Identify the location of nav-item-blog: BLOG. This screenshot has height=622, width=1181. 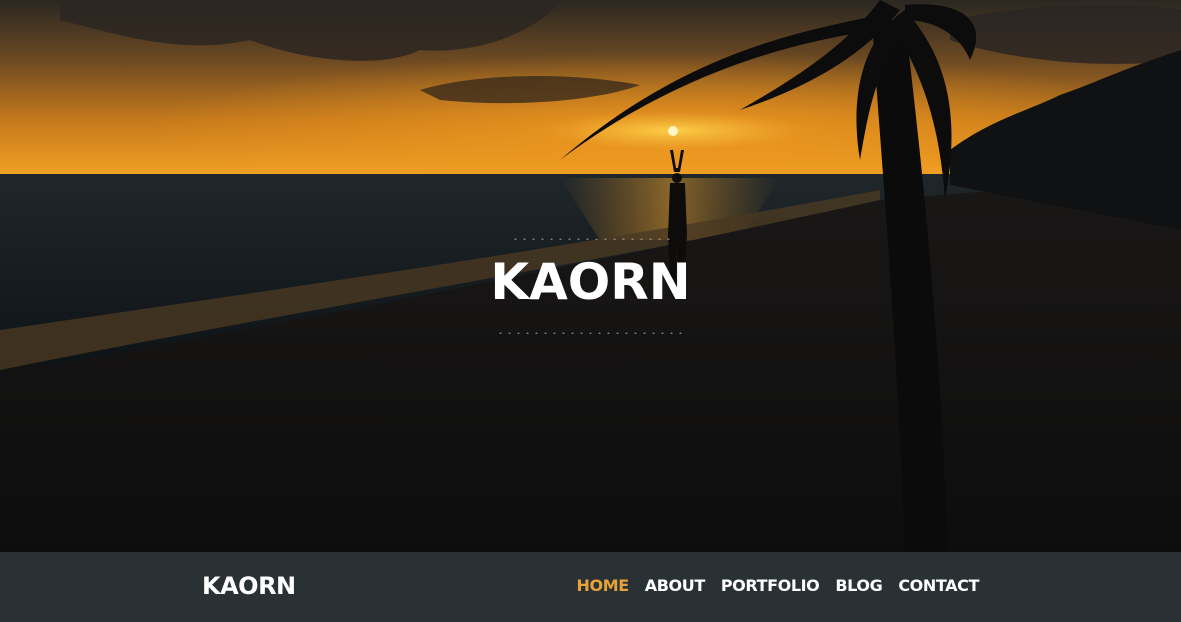
(858, 585).